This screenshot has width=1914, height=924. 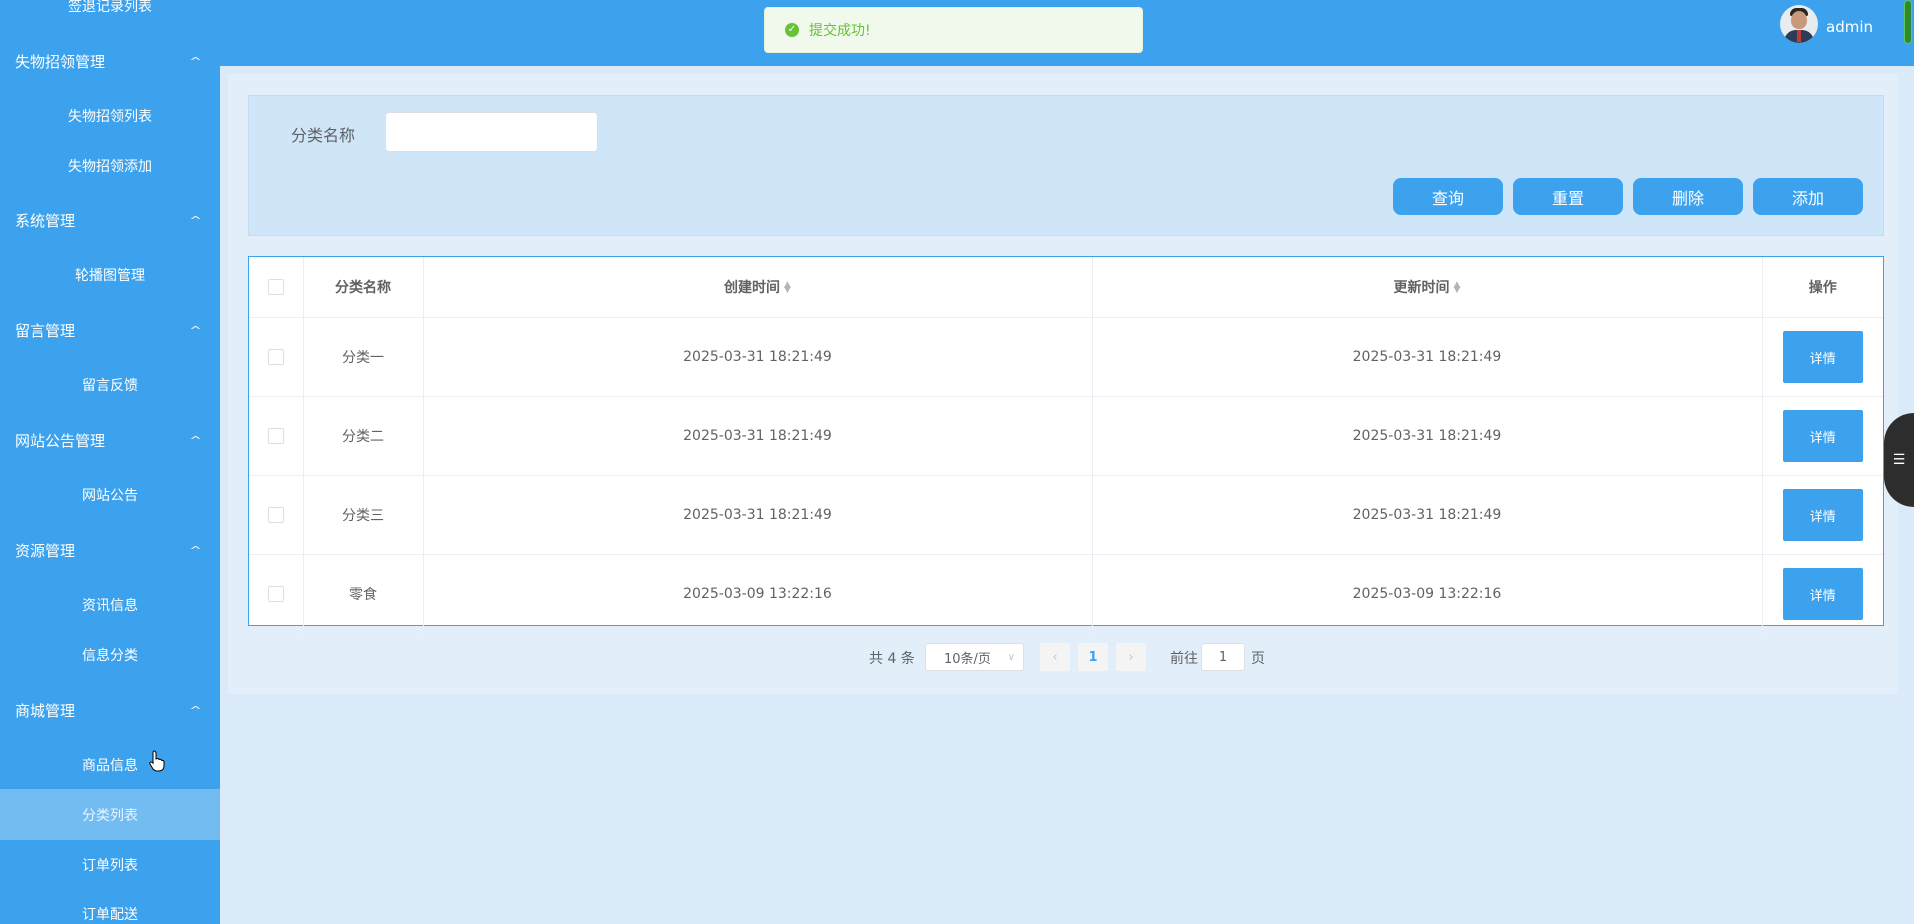 I want to click on avatar, so click(x=1799, y=24).